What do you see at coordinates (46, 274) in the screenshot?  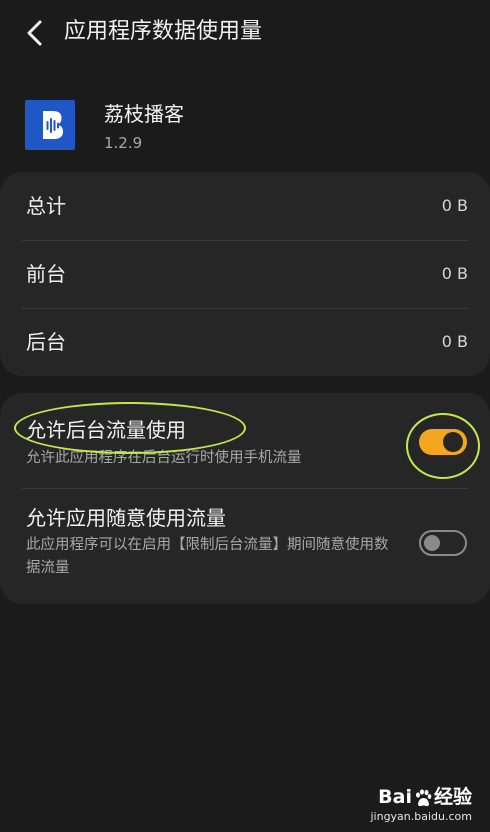 I see `usage-label: 前台` at bounding box center [46, 274].